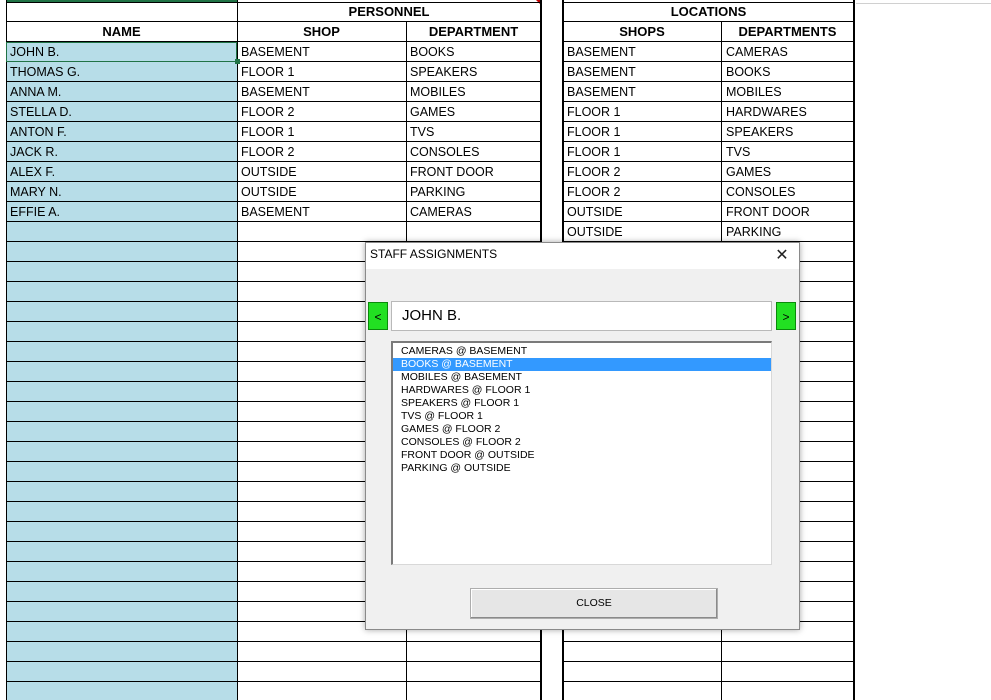  What do you see at coordinates (782, 256) in the screenshot?
I see `close-icon: ✕` at bounding box center [782, 256].